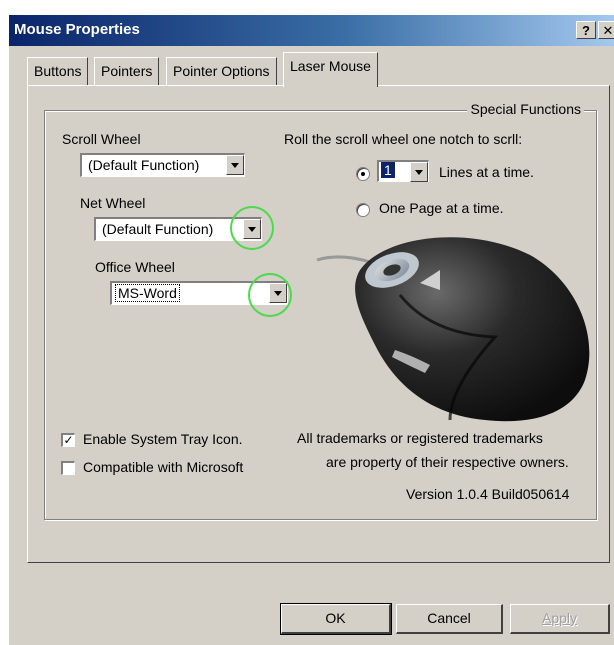 This screenshot has height=645, width=614. Describe the element at coordinates (403, 171) in the screenshot. I see `lines-spinner: 1` at that location.